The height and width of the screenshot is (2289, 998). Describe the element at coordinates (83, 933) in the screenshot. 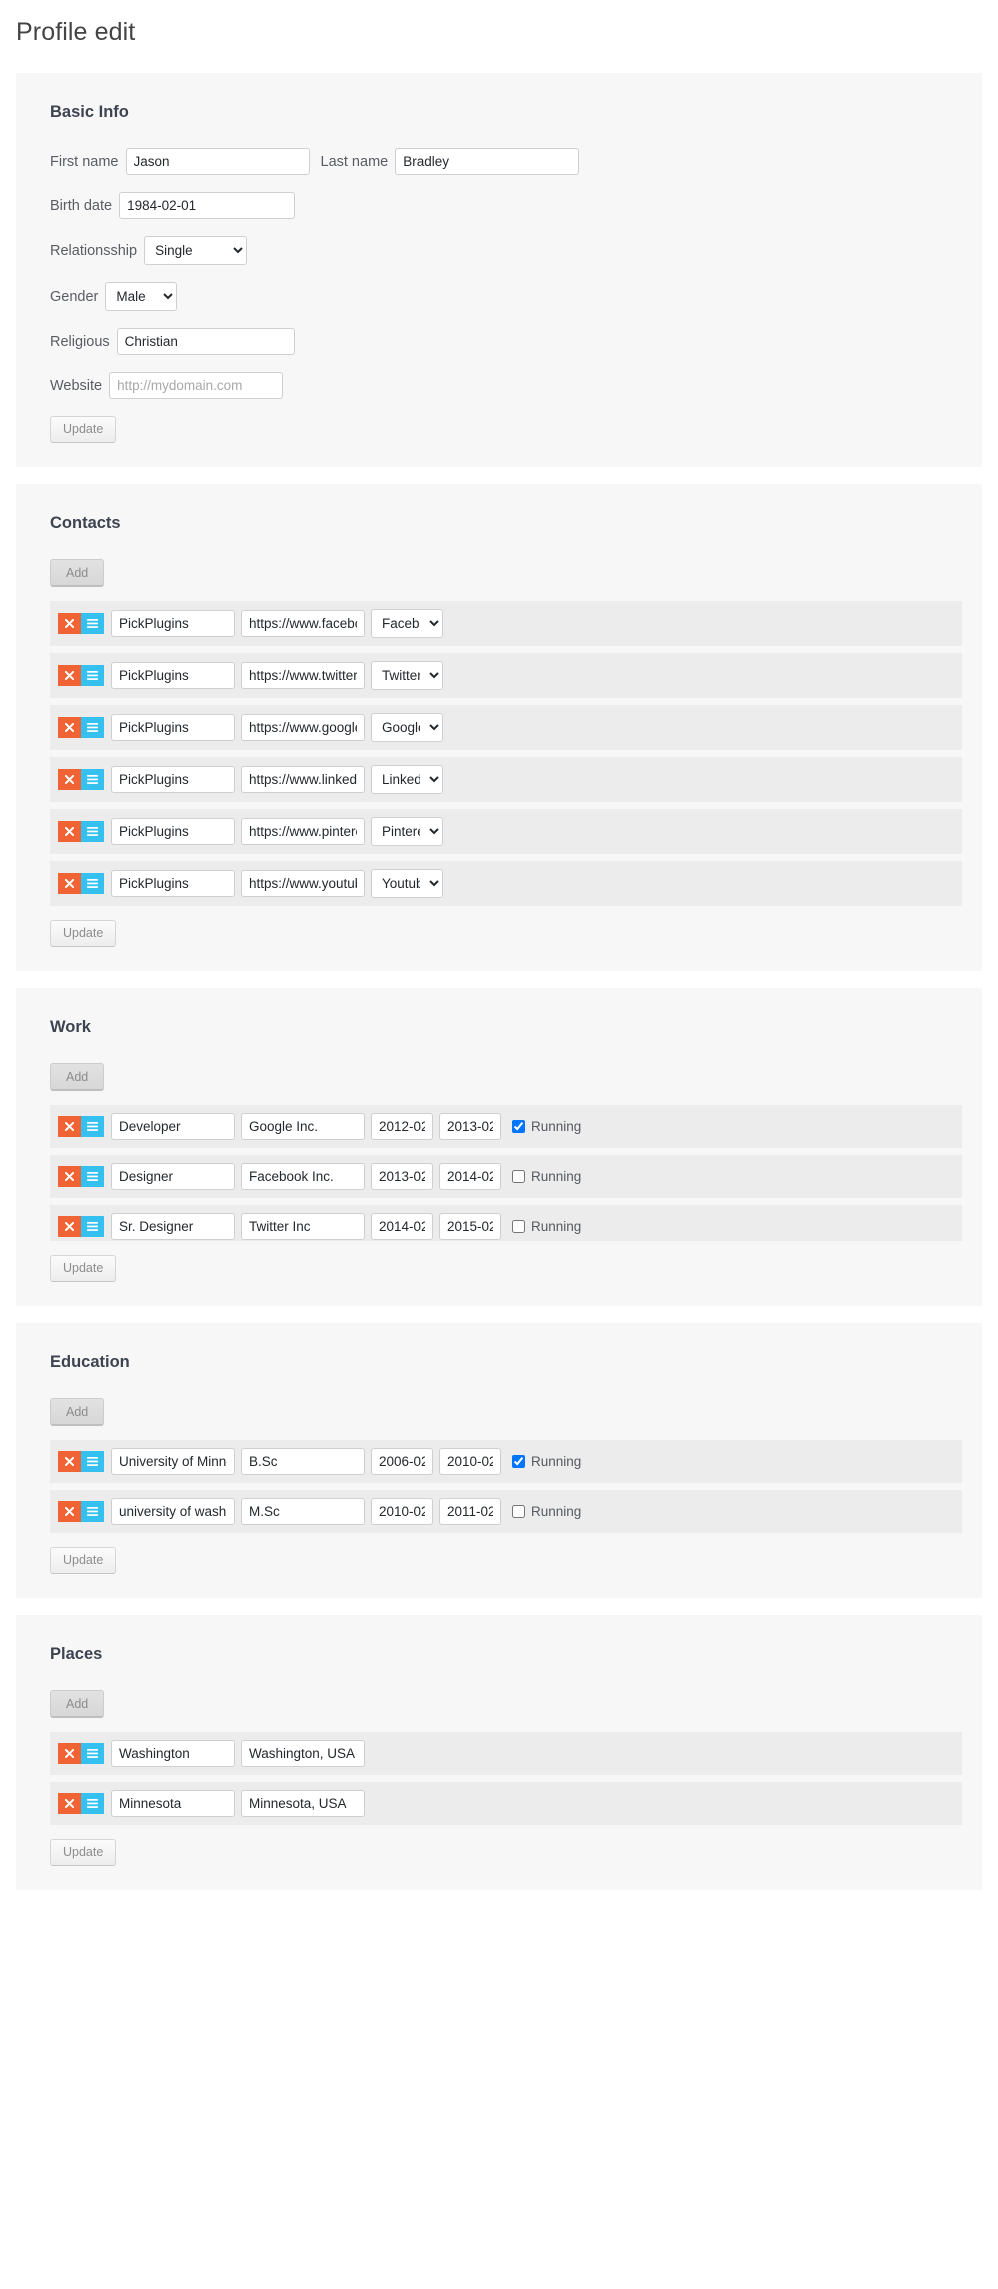

I see `contacts-update-button: Update` at that location.